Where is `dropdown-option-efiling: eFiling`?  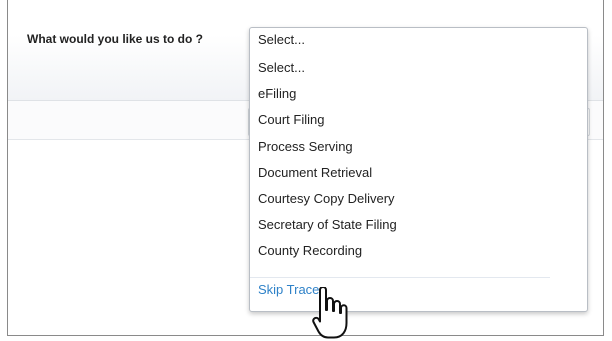 dropdown-option-efiling: eFiling is located at coordinates (400, 94).